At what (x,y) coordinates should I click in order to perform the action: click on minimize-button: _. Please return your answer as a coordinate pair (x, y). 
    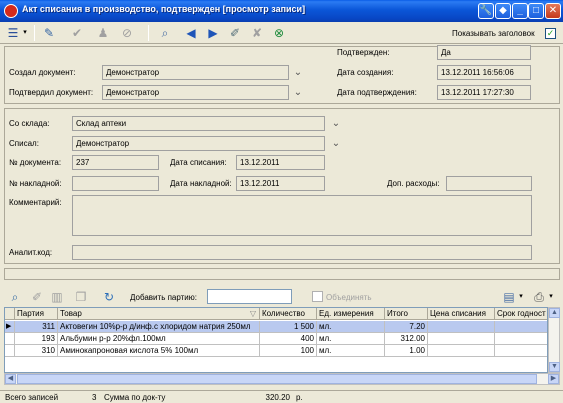
    Looking at the image, I should click on (520, 11).